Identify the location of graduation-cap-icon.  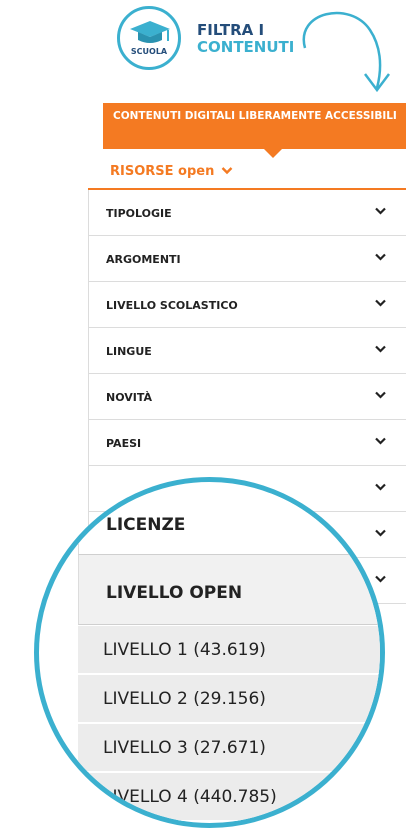
(150, 32).